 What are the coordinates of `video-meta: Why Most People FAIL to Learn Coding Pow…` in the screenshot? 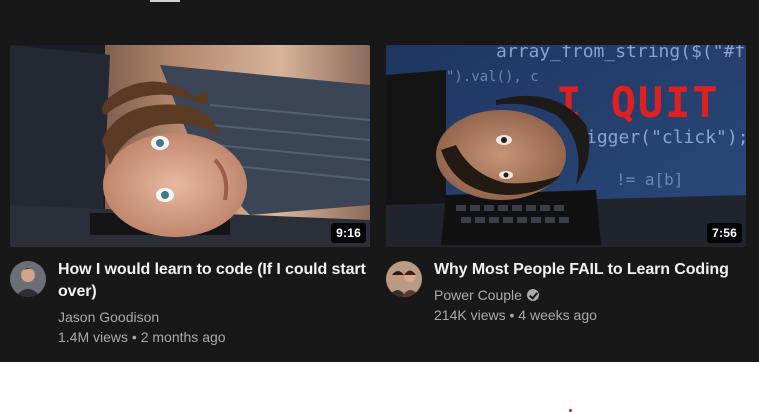 It's located at (566, 304).